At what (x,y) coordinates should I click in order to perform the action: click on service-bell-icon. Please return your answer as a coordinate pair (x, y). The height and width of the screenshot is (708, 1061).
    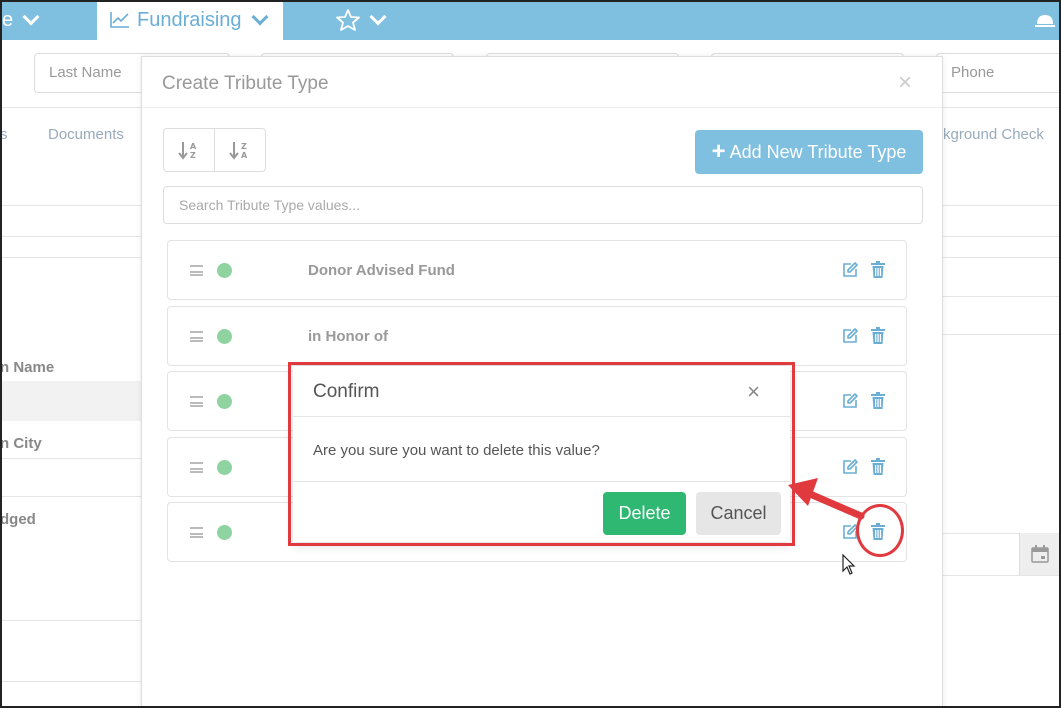
    Looking at the image, I should click on (1045, 21).